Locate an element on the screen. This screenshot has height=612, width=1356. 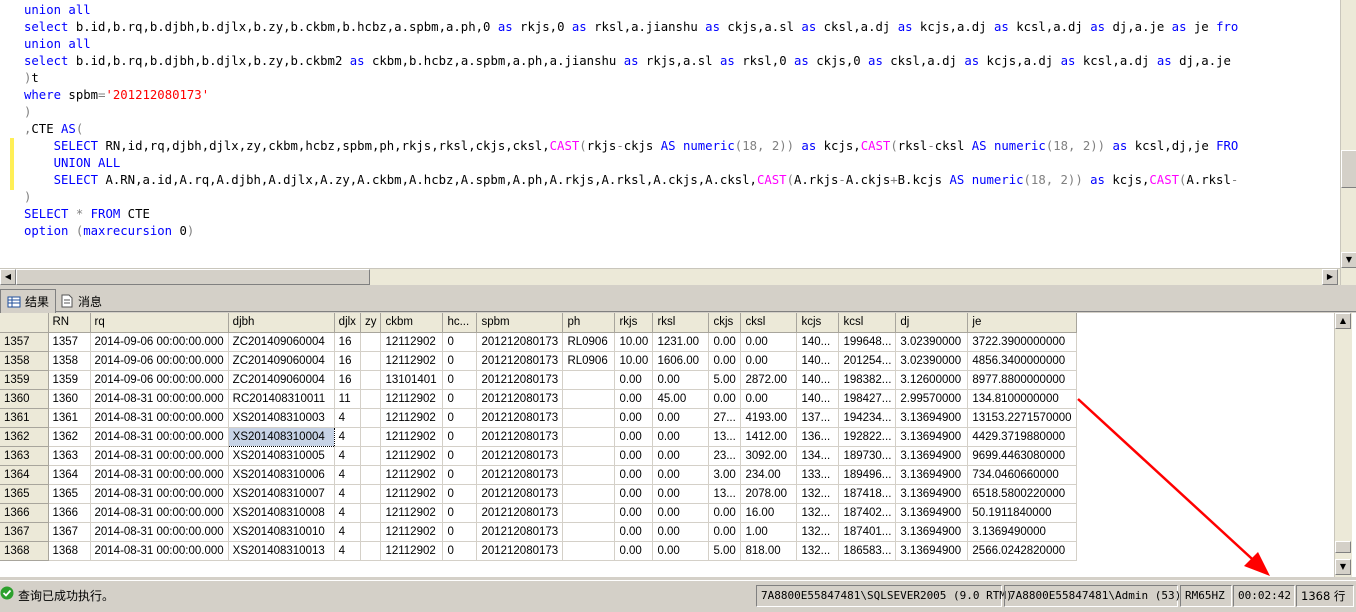
sql-line: ) is located at coordinates (682, 197).